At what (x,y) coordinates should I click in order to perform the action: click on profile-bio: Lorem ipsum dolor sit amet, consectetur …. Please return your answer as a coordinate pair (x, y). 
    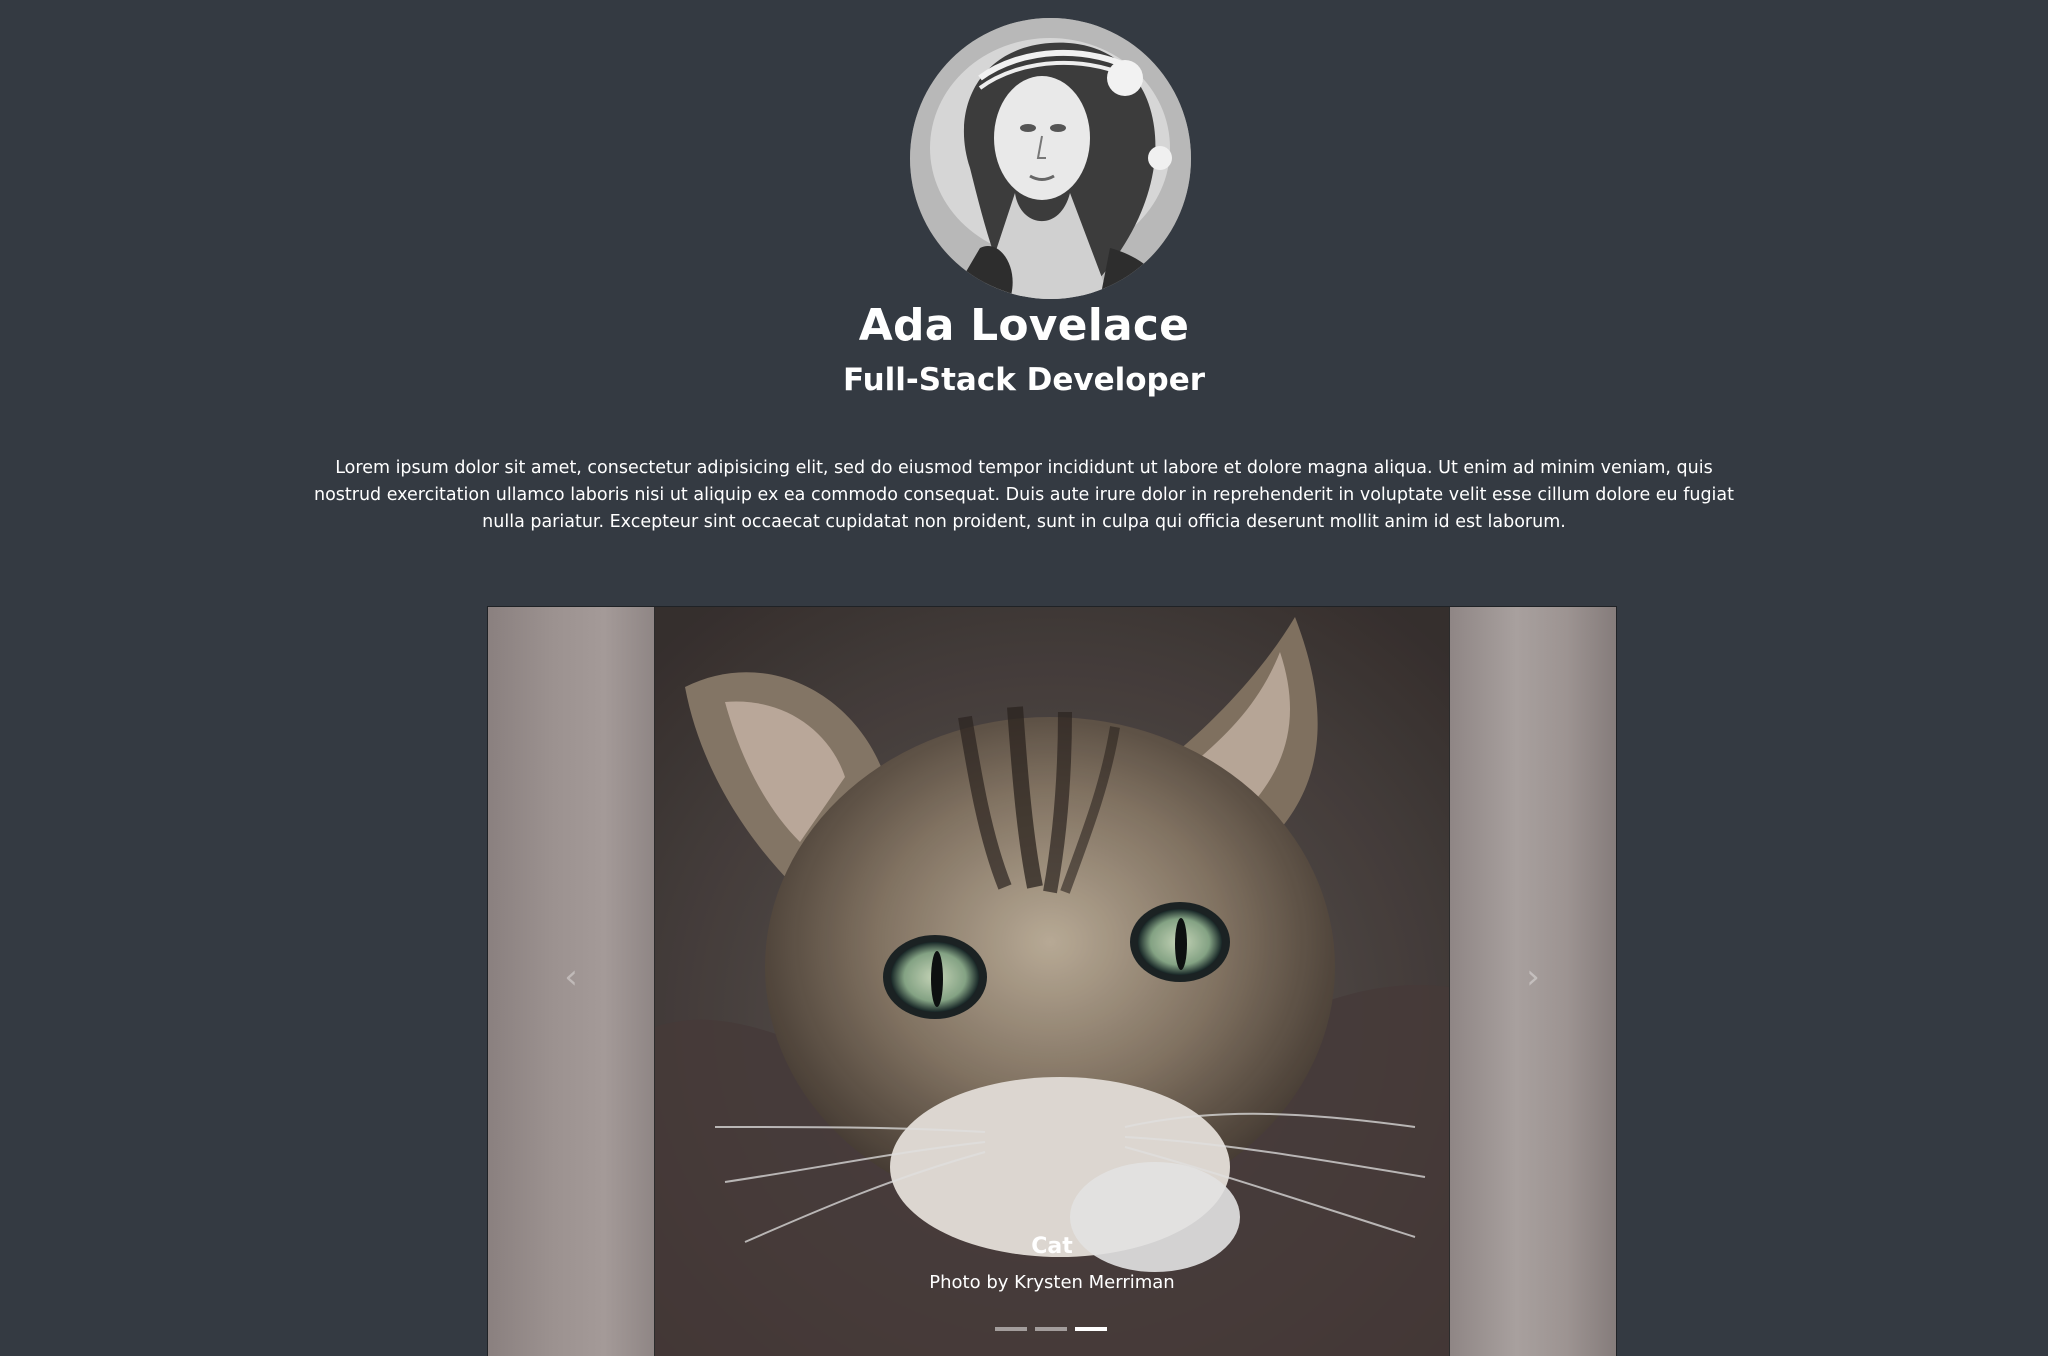
    Looking at the image, I should click on (1023, 495).